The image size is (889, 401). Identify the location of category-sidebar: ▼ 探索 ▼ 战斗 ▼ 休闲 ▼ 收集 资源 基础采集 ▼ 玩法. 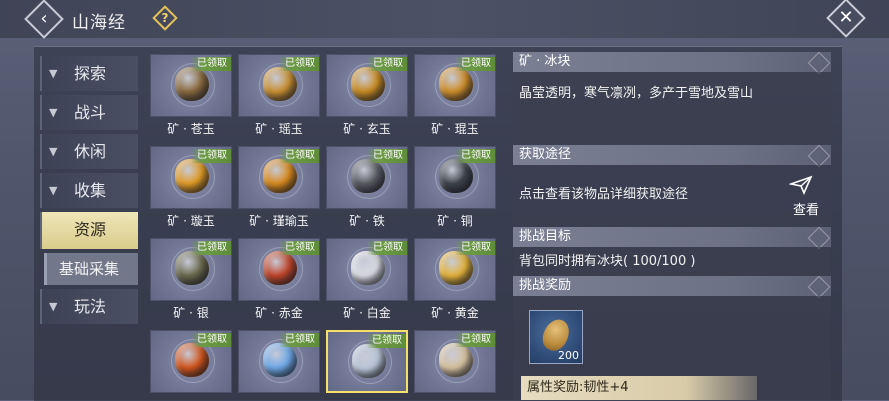
(90, 192).